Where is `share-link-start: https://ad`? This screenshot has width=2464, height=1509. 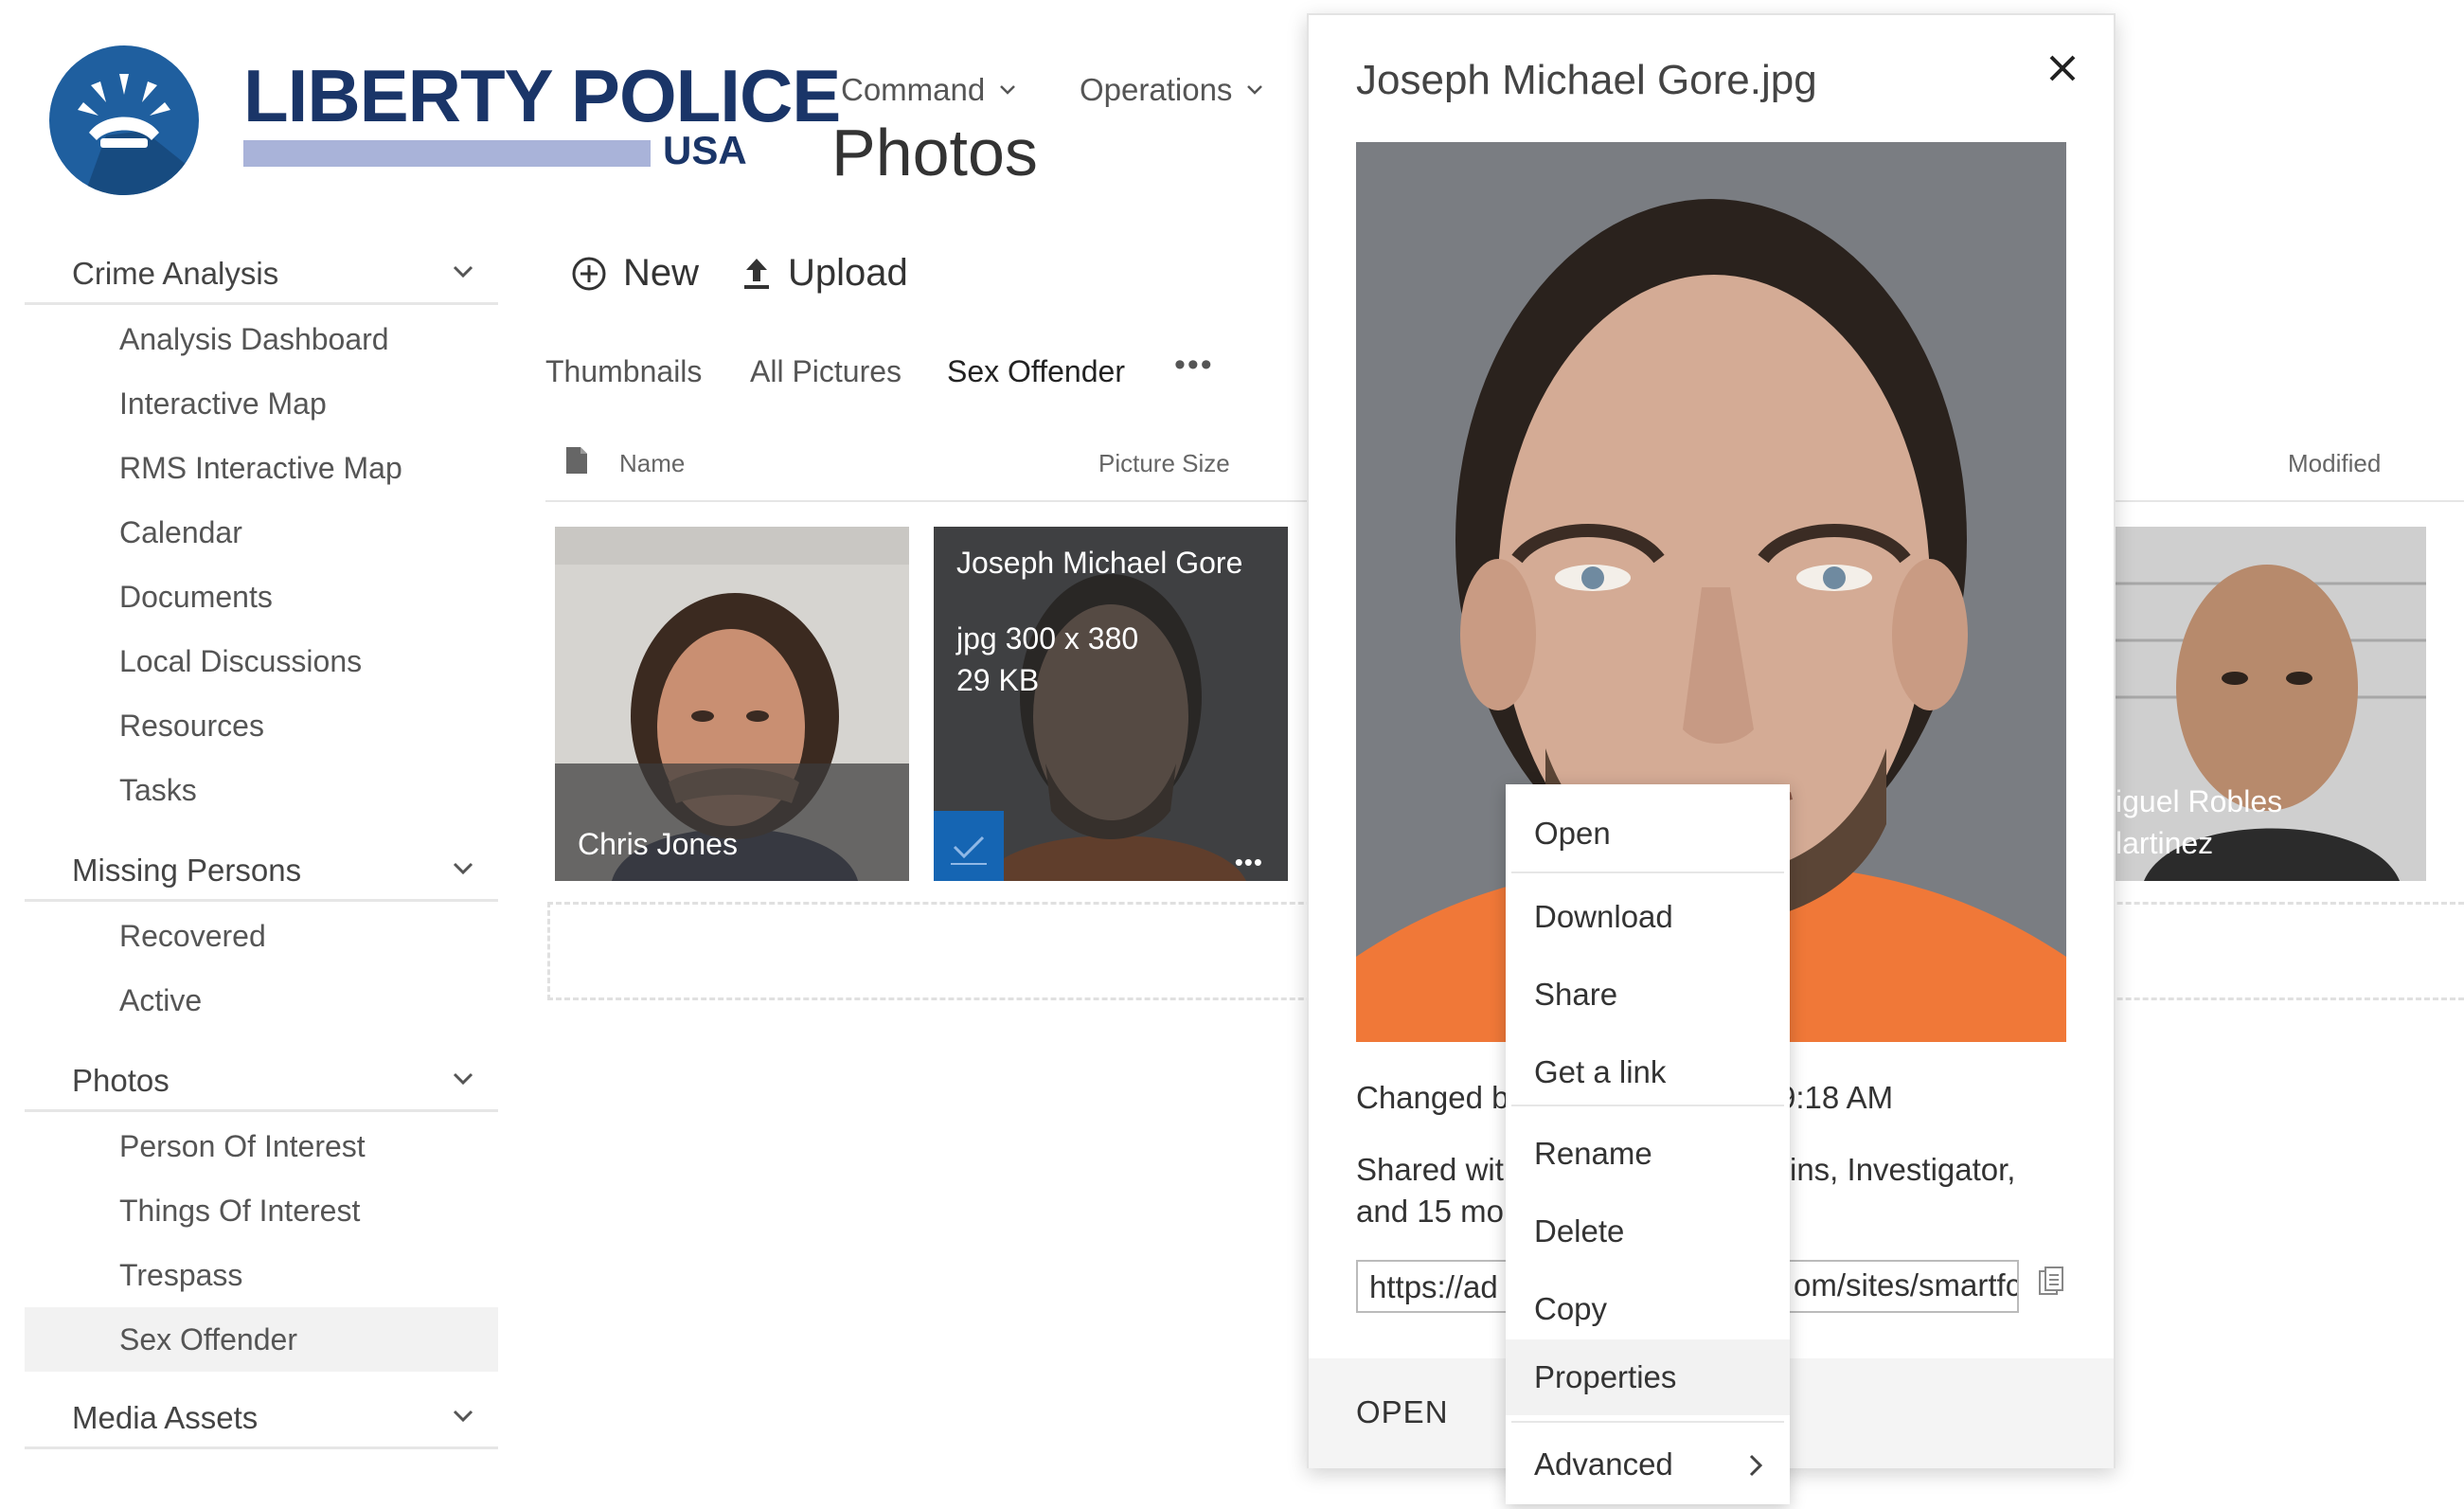
share-link-start: https://ad is located at coordinates (1433, 1286).